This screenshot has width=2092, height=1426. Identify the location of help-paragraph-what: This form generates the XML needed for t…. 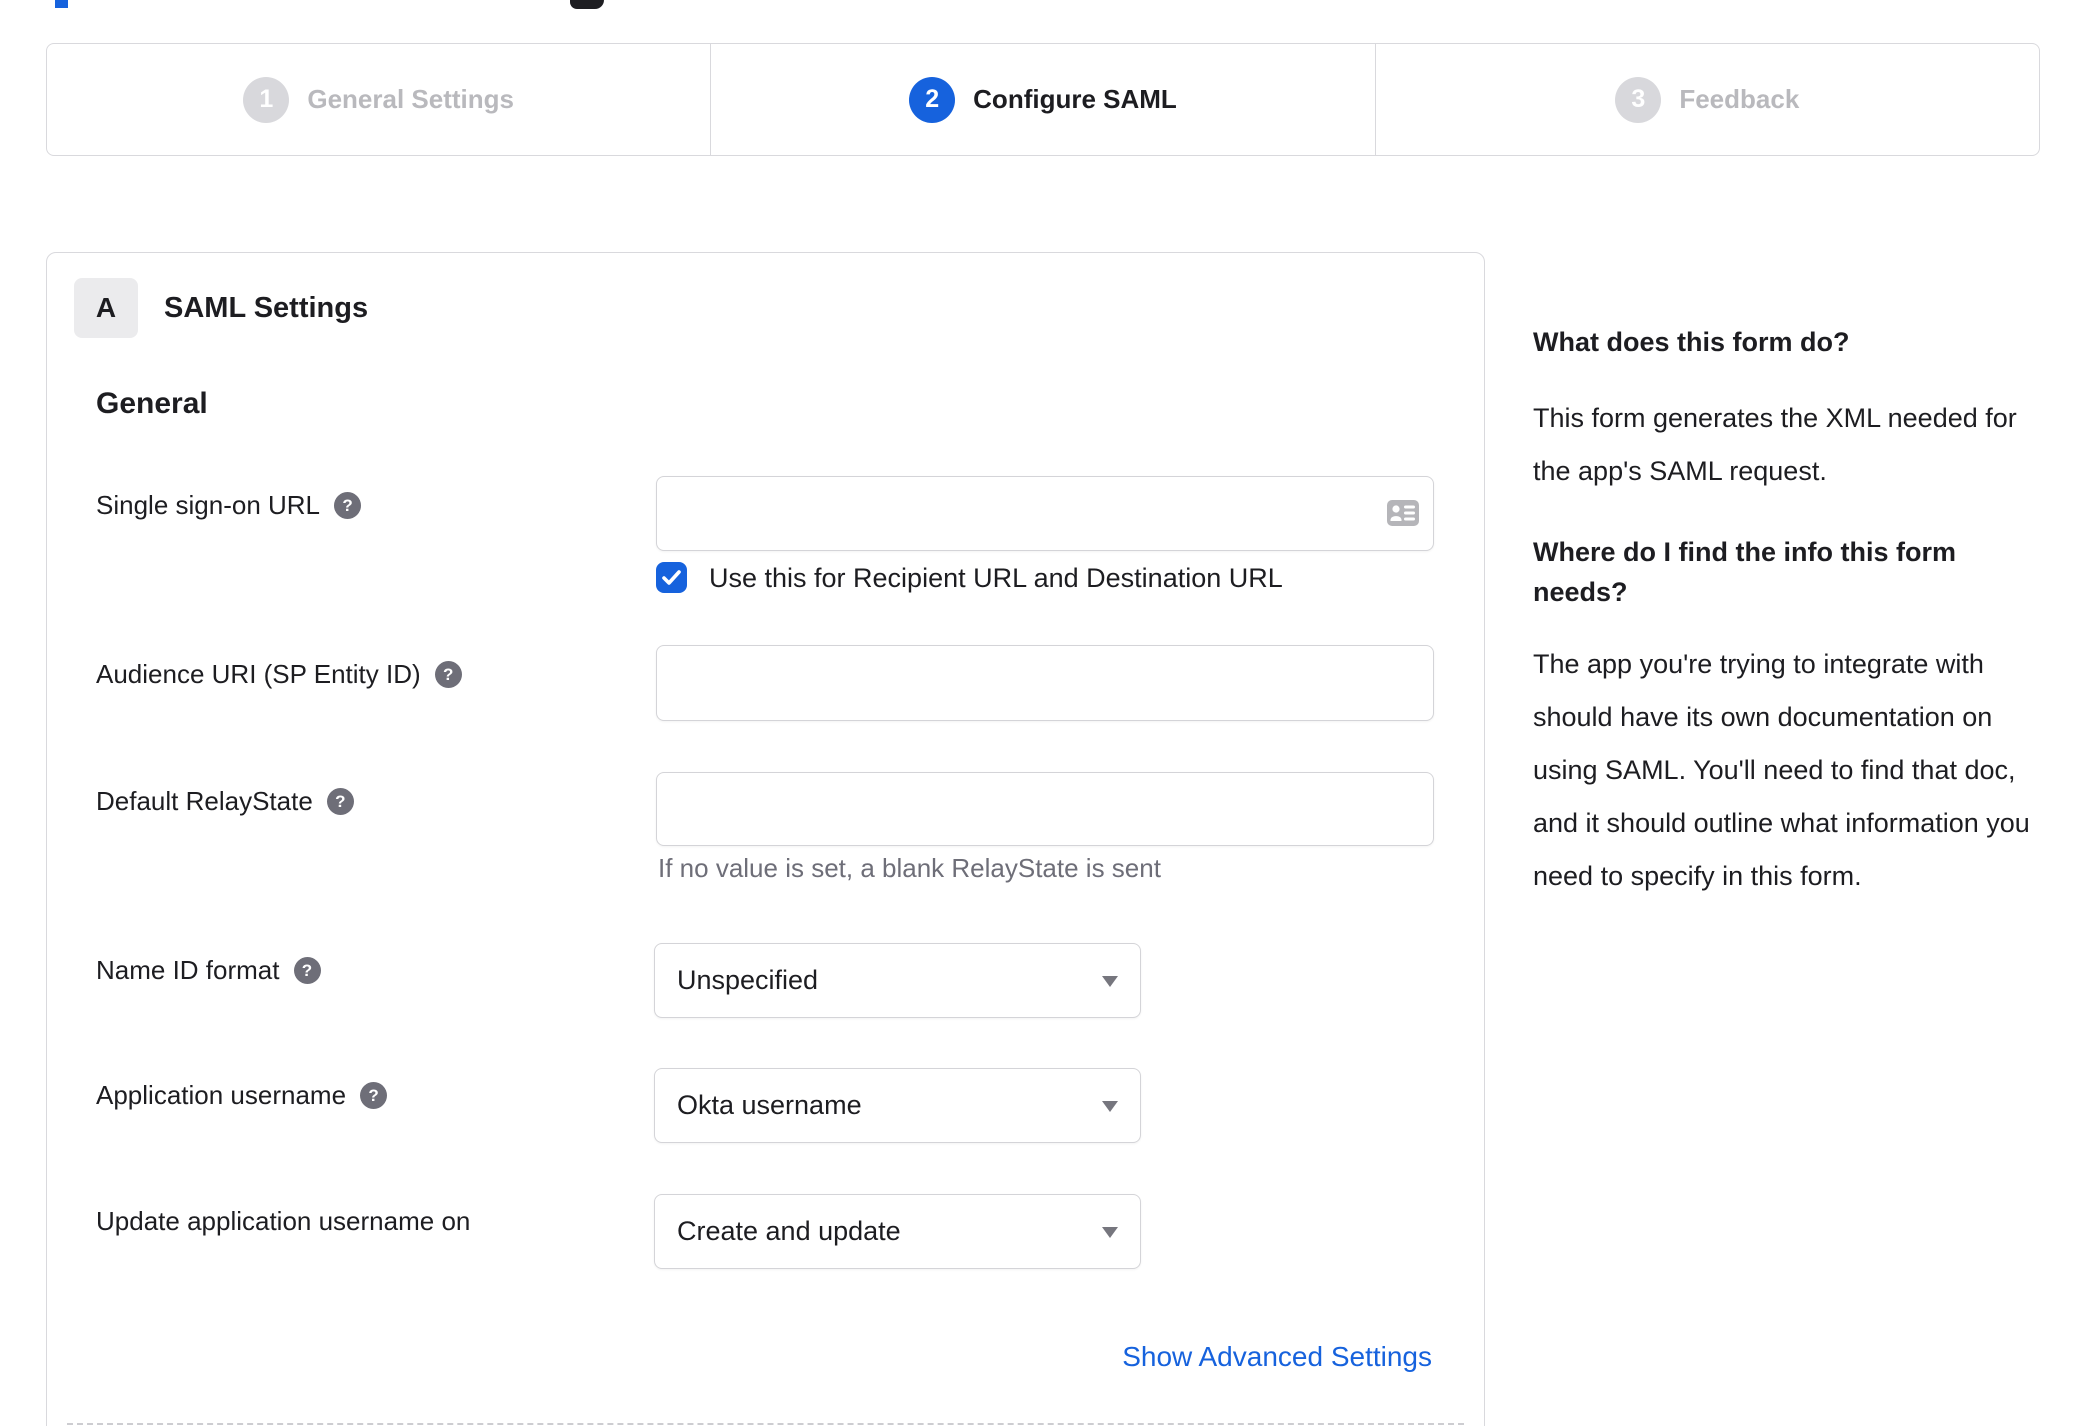
(1775, 444).